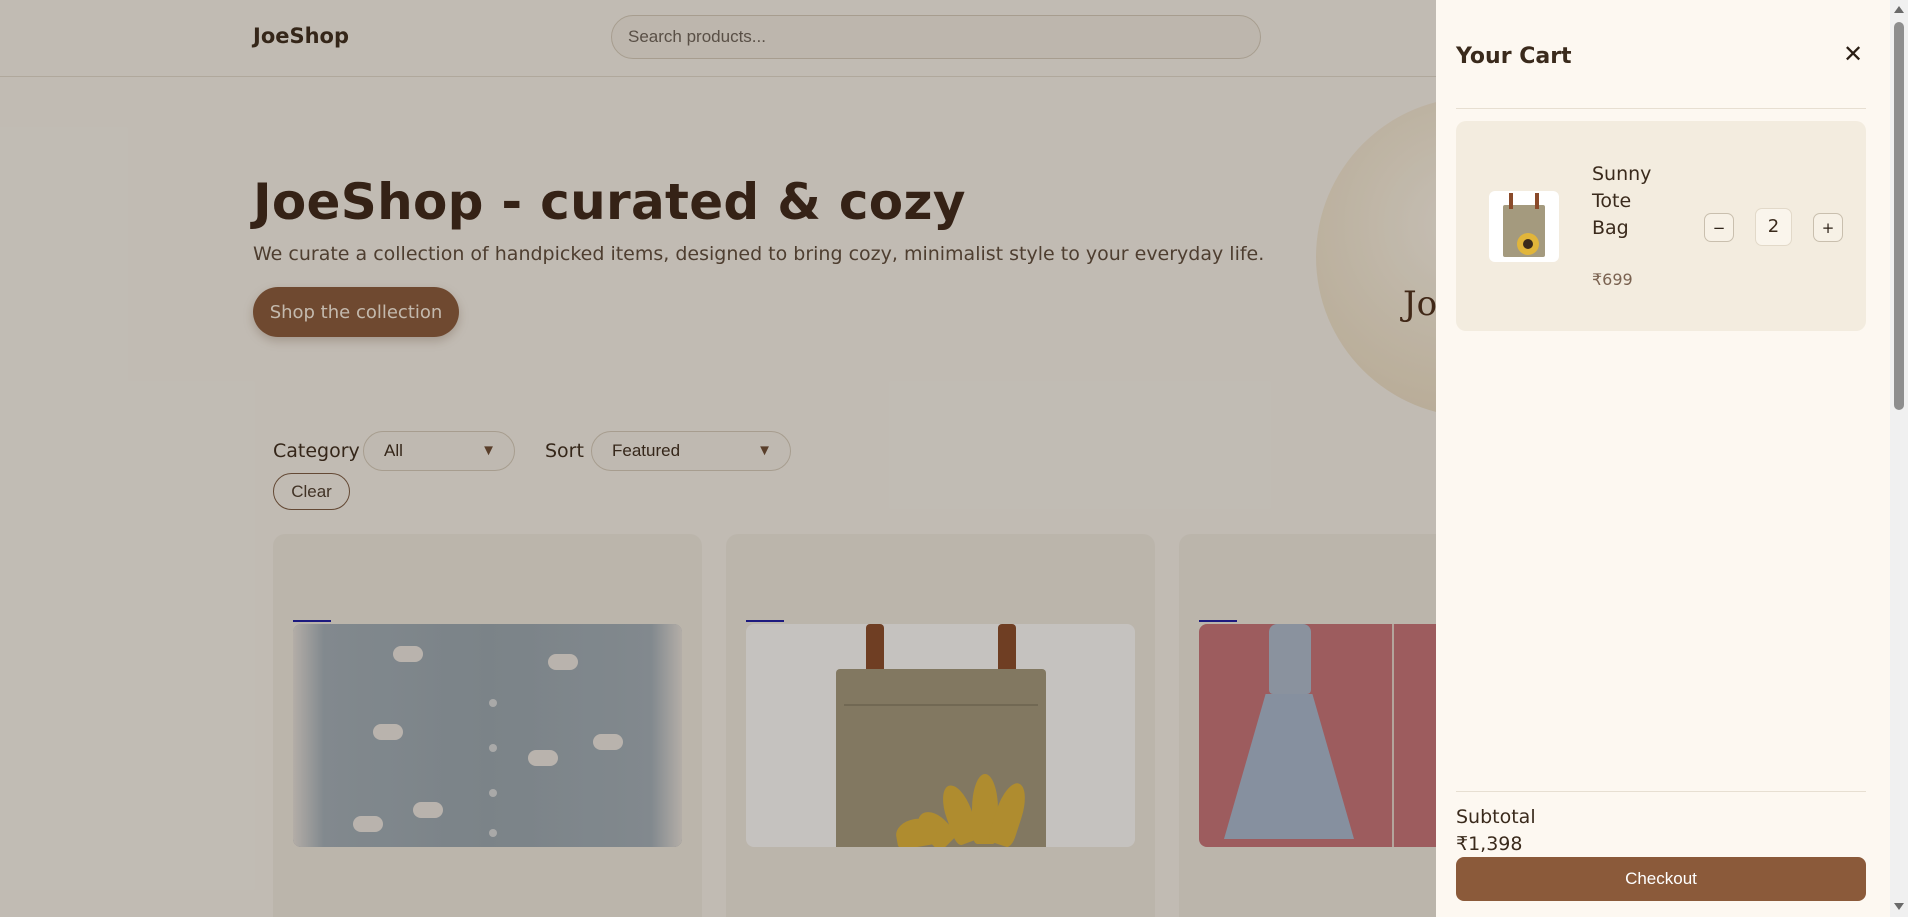 The height and width of the screenshot is (917, 1908). I want to click on cart-item-name: Sunny Tote Bag, so click(1622, 201).